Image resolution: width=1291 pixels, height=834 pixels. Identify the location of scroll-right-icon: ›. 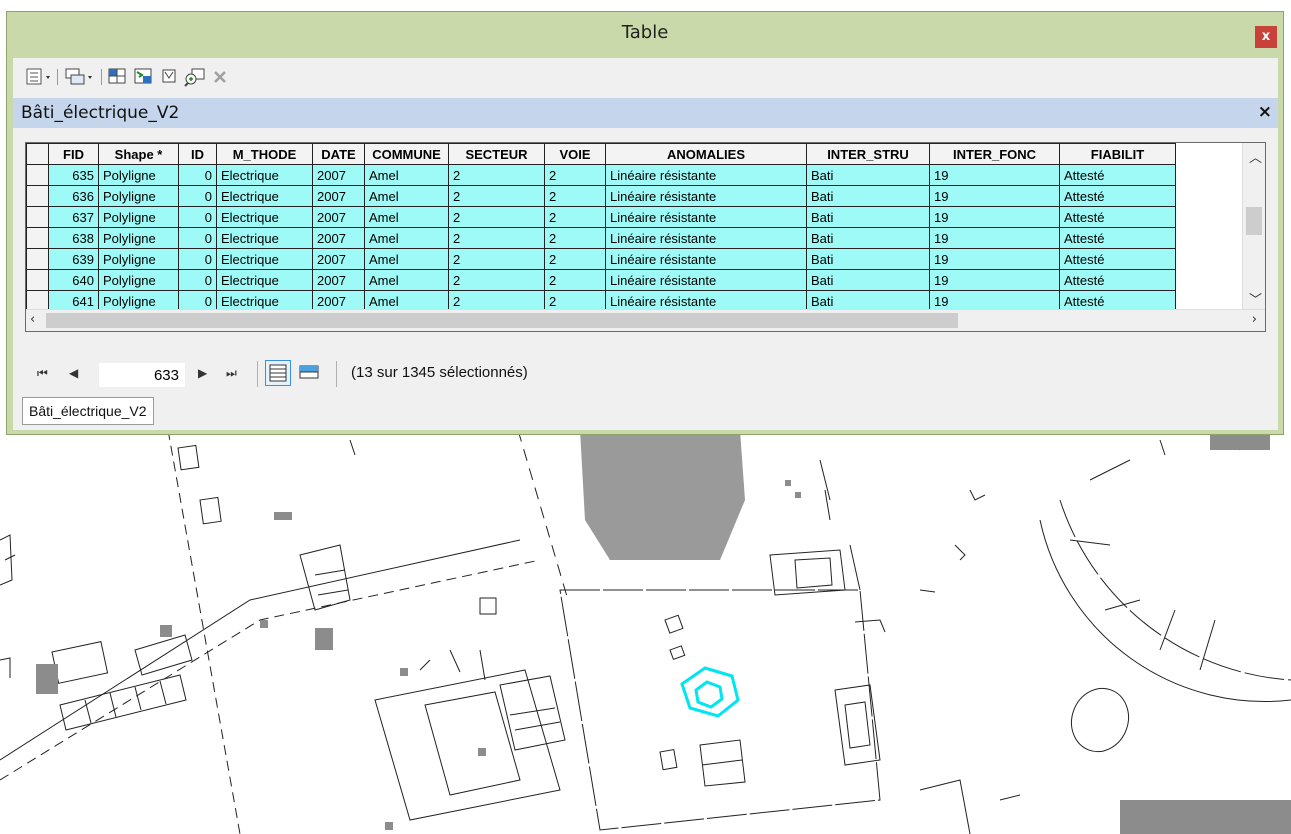
(1254, 319).